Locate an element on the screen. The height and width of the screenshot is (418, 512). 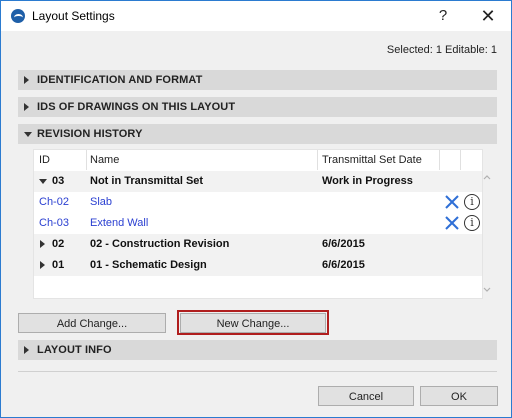
table-row: Ch-03 Extend Wall i is located at coordinates (258, 223).